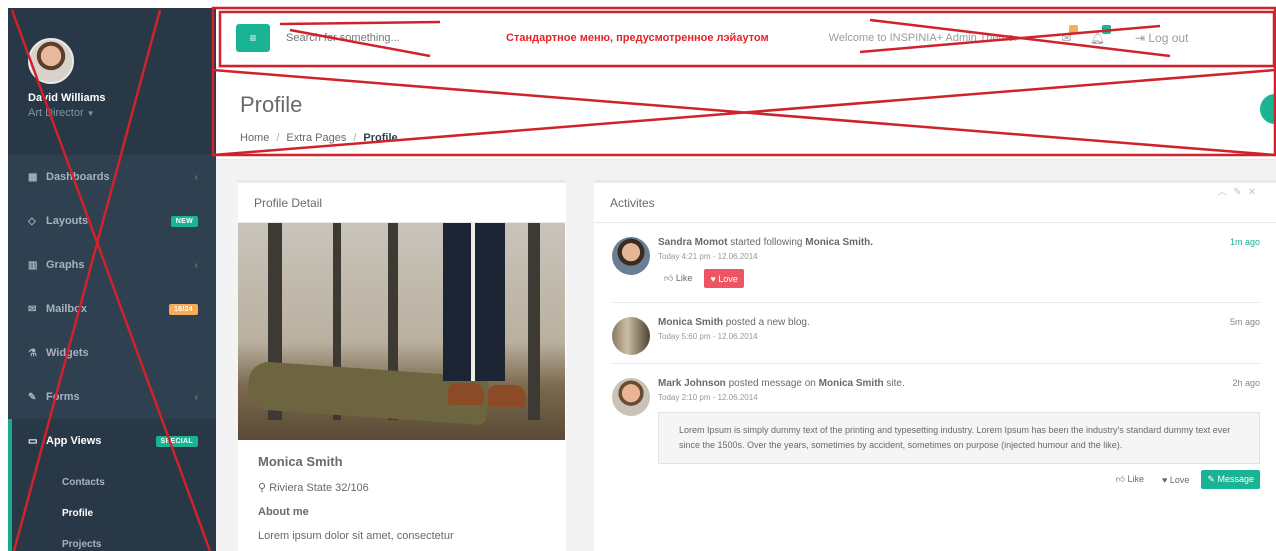  Describe the element at coordinates (316, 138) in the screenshot. I see `breadcrumb-extra-pages: Extra Pages` at that location.